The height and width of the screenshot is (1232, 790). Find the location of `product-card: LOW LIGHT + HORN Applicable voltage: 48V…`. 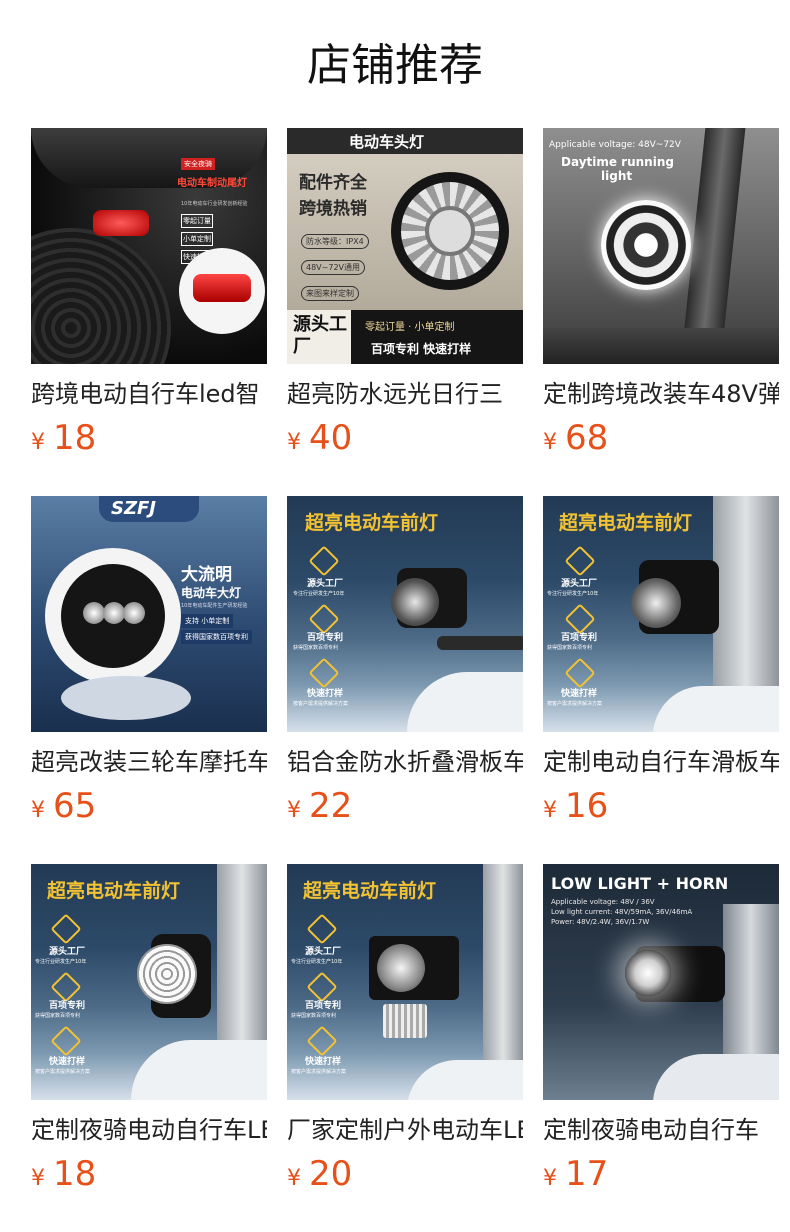

product-card: LOW LIGHT + HORN Applicable voltage: 48V… is located at coordinates (661, 1030).